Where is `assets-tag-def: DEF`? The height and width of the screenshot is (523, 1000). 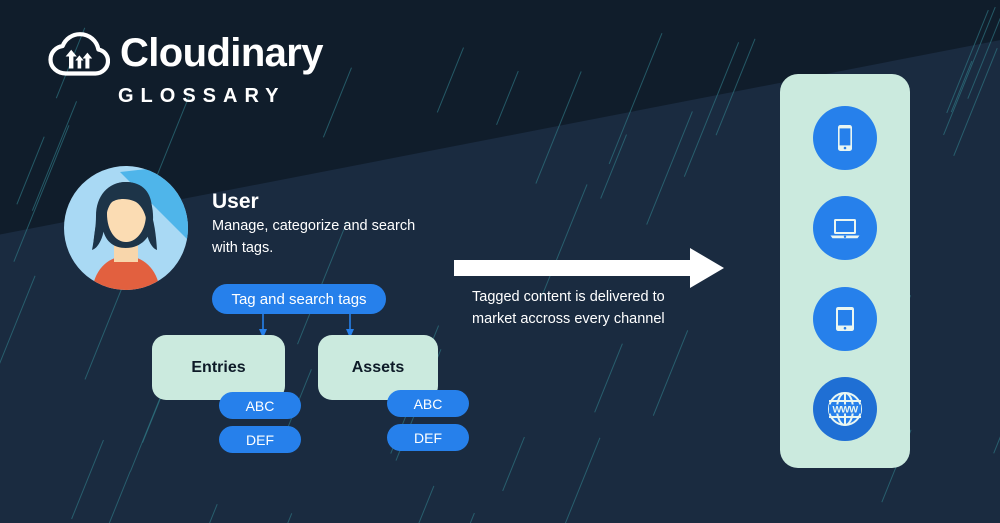
assets-tag-def: DEF is located at coordinates (428, 437).